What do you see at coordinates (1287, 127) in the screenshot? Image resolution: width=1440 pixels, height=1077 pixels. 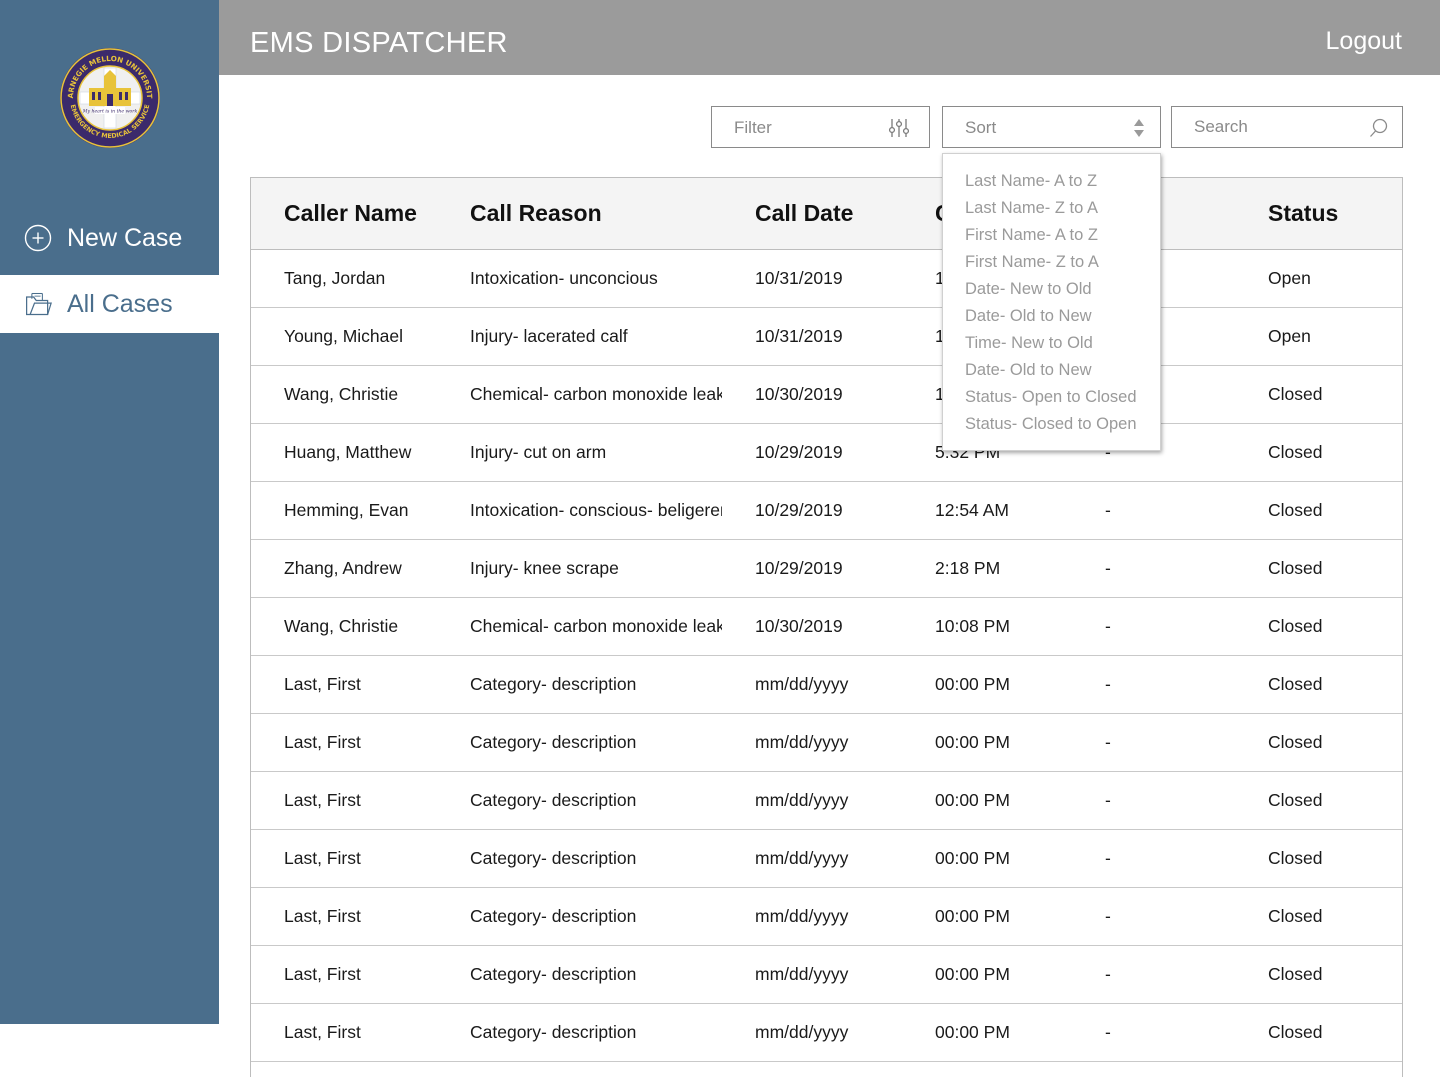 I see `search-field` at bounding box center [1287, 127].